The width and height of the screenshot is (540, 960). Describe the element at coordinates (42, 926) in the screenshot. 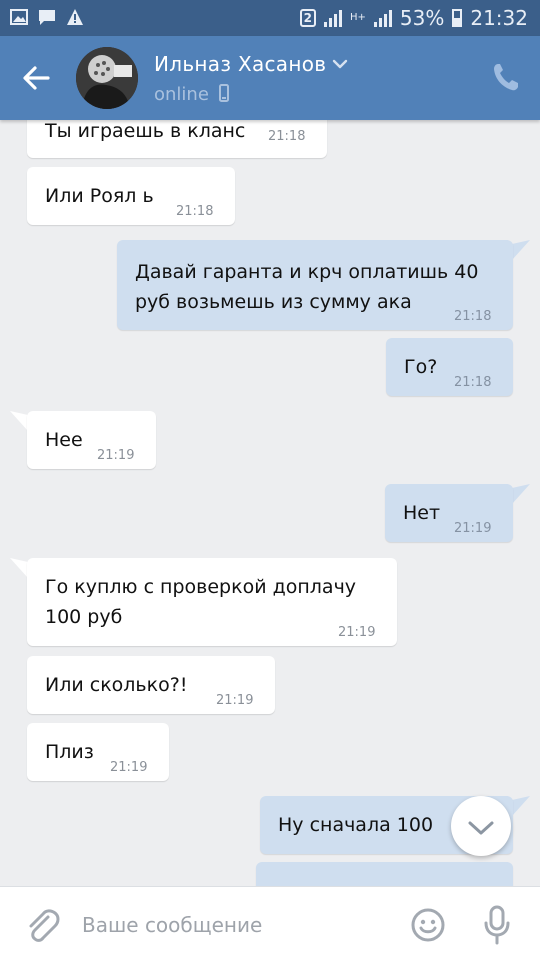

I see `paperclip-icon` at that location.